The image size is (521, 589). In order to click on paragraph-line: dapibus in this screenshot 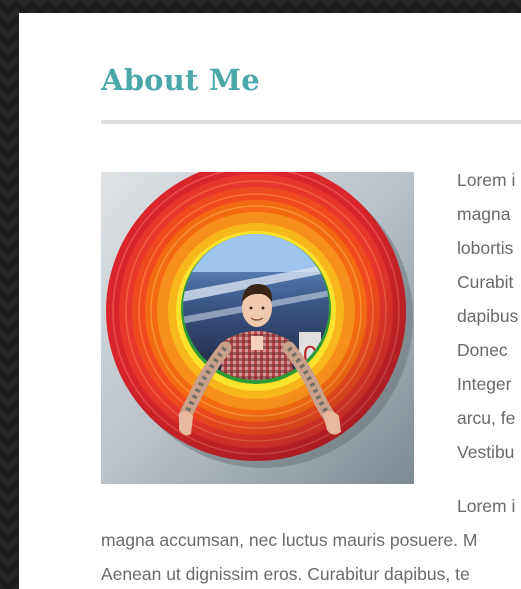, I will do `click(488, 316)`.